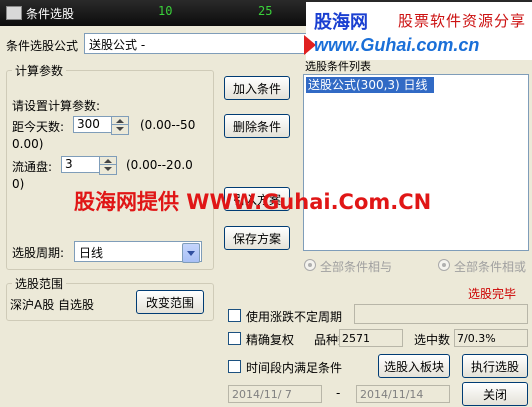 The image size is (532, 407). I want to click on and-label: 全部条件相与, so click(356, 267).